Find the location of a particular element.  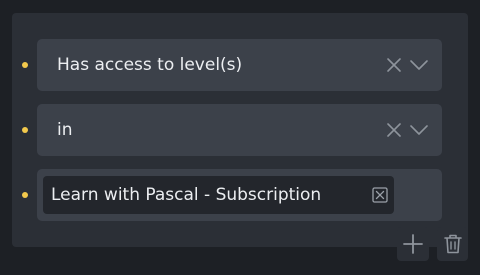

add-condition-button is located at coordinates (413, 244).